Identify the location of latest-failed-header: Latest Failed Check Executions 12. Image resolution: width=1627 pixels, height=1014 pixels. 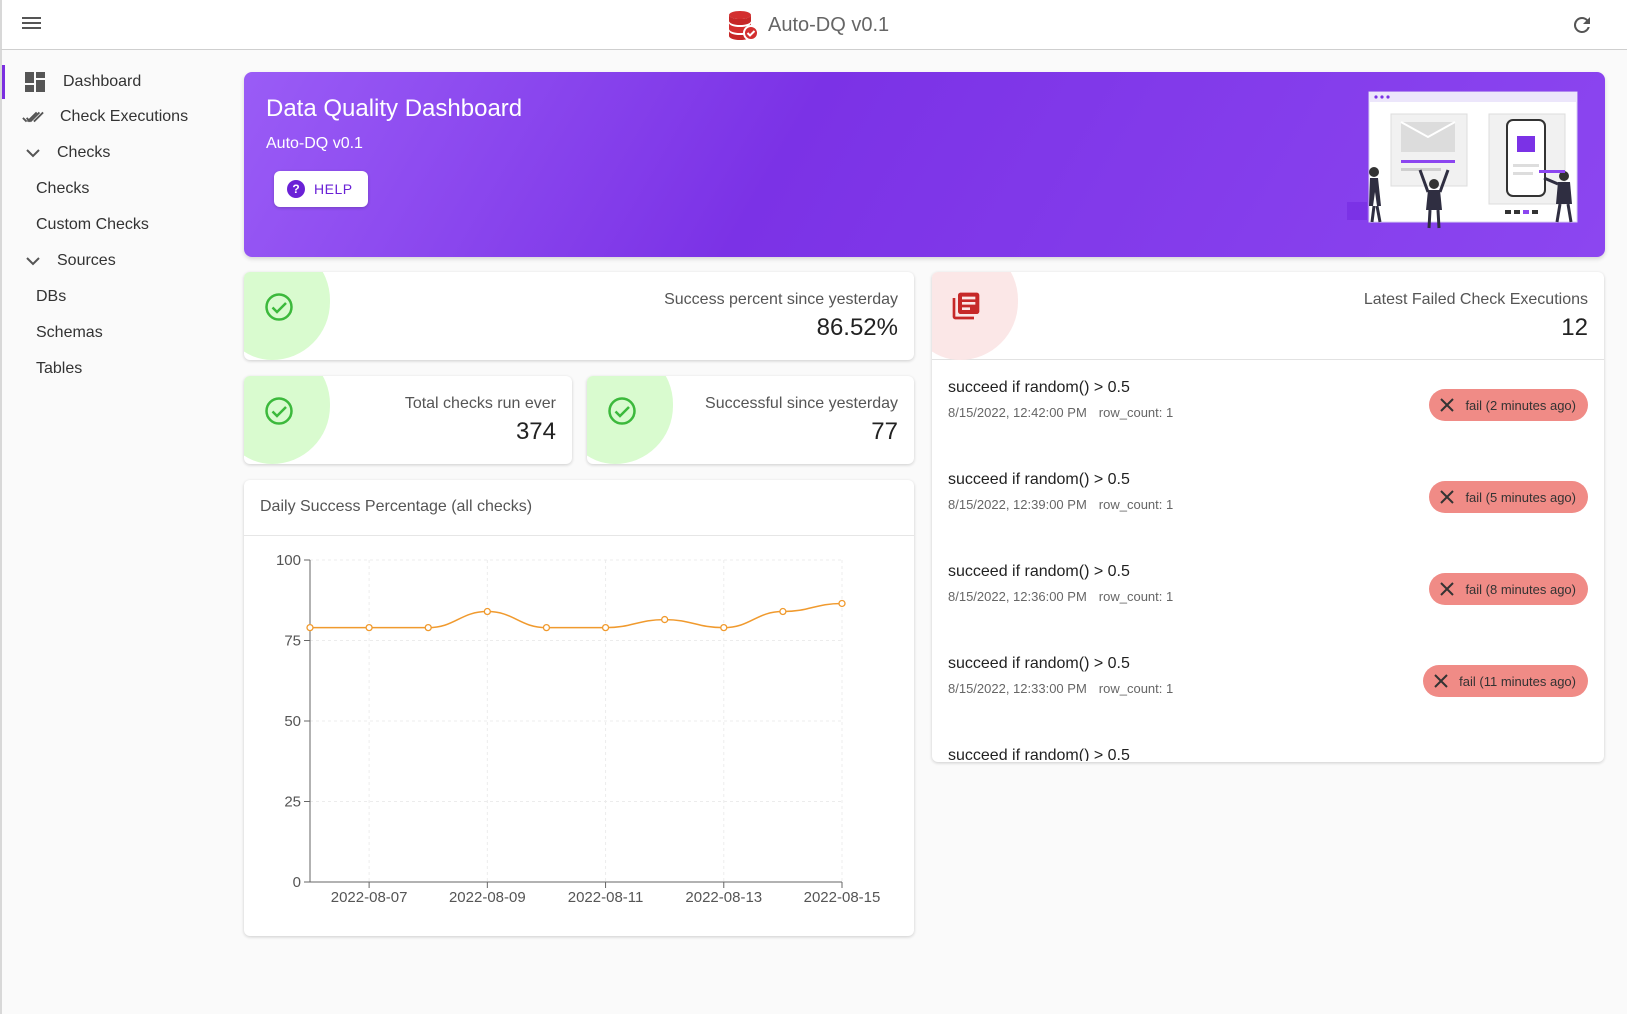
(1268, 316).